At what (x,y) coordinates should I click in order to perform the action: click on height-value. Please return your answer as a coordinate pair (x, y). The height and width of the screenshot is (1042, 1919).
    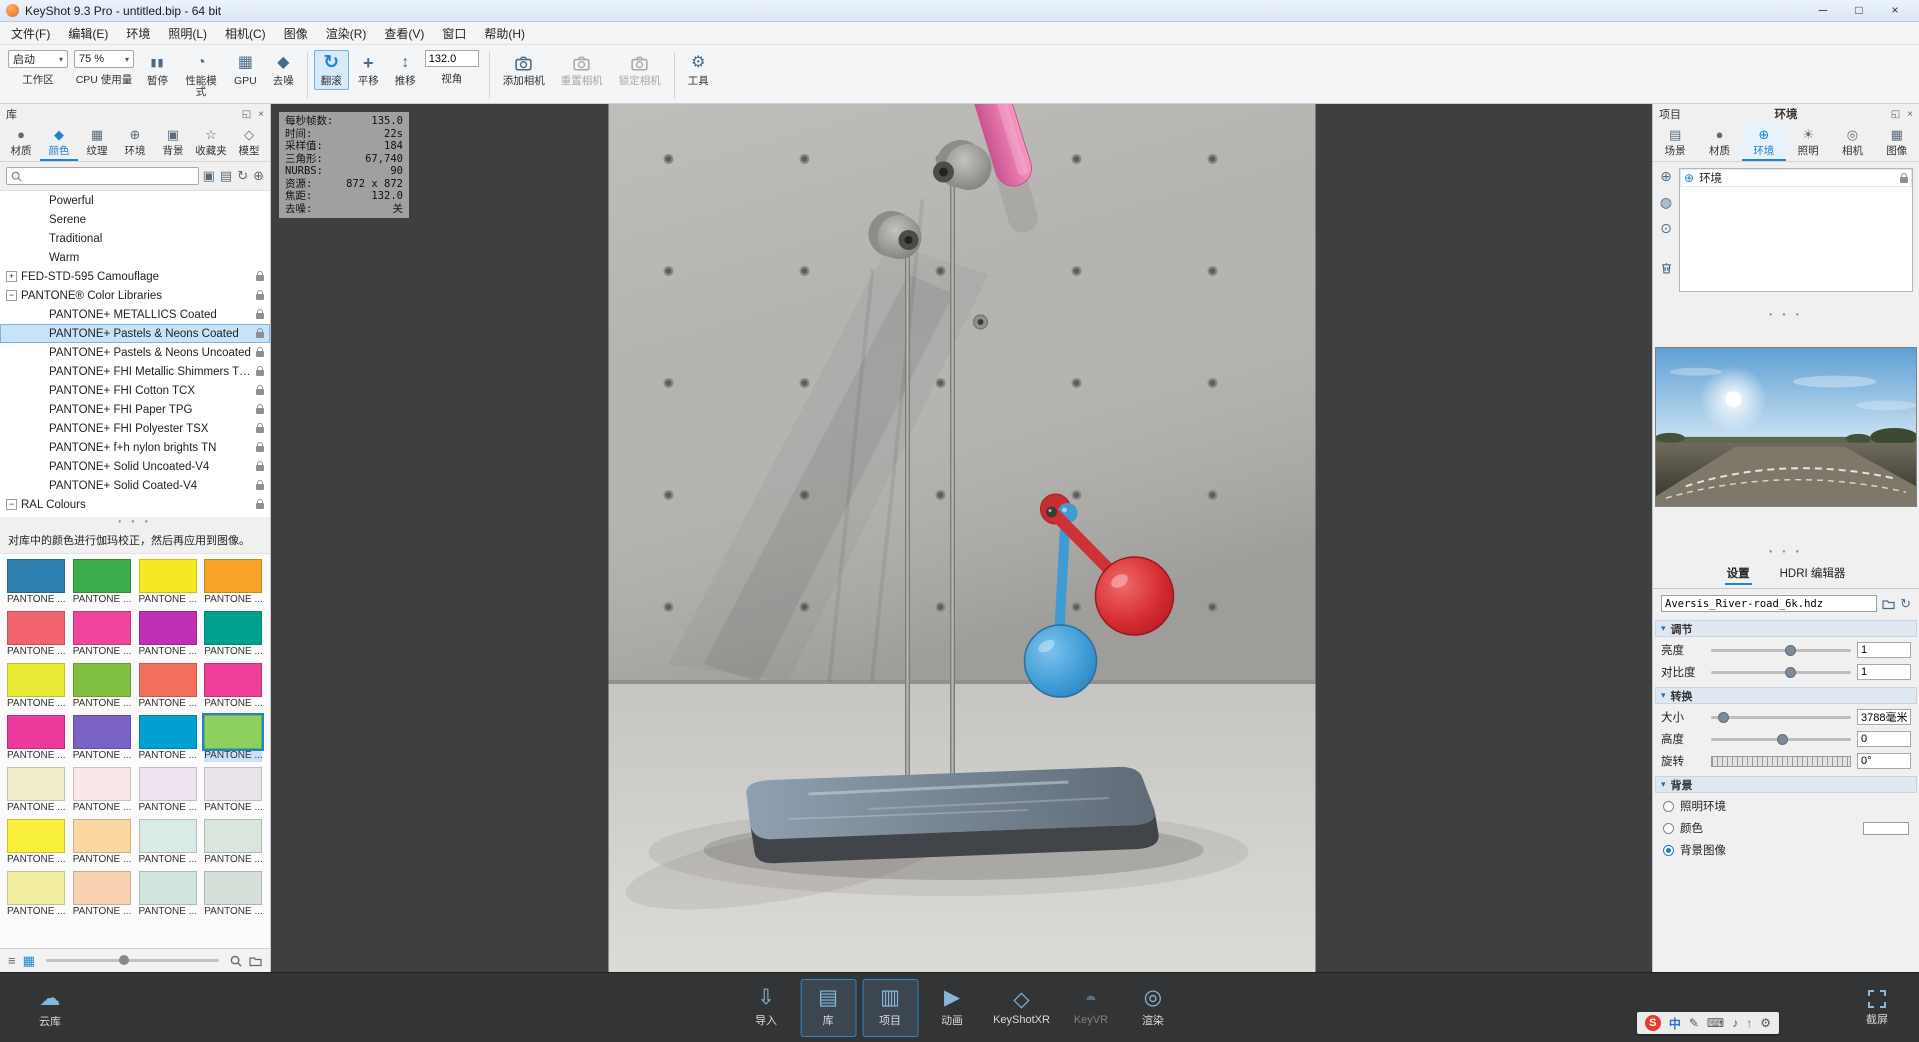
    Looking at the image, I should click on (1884, 739).